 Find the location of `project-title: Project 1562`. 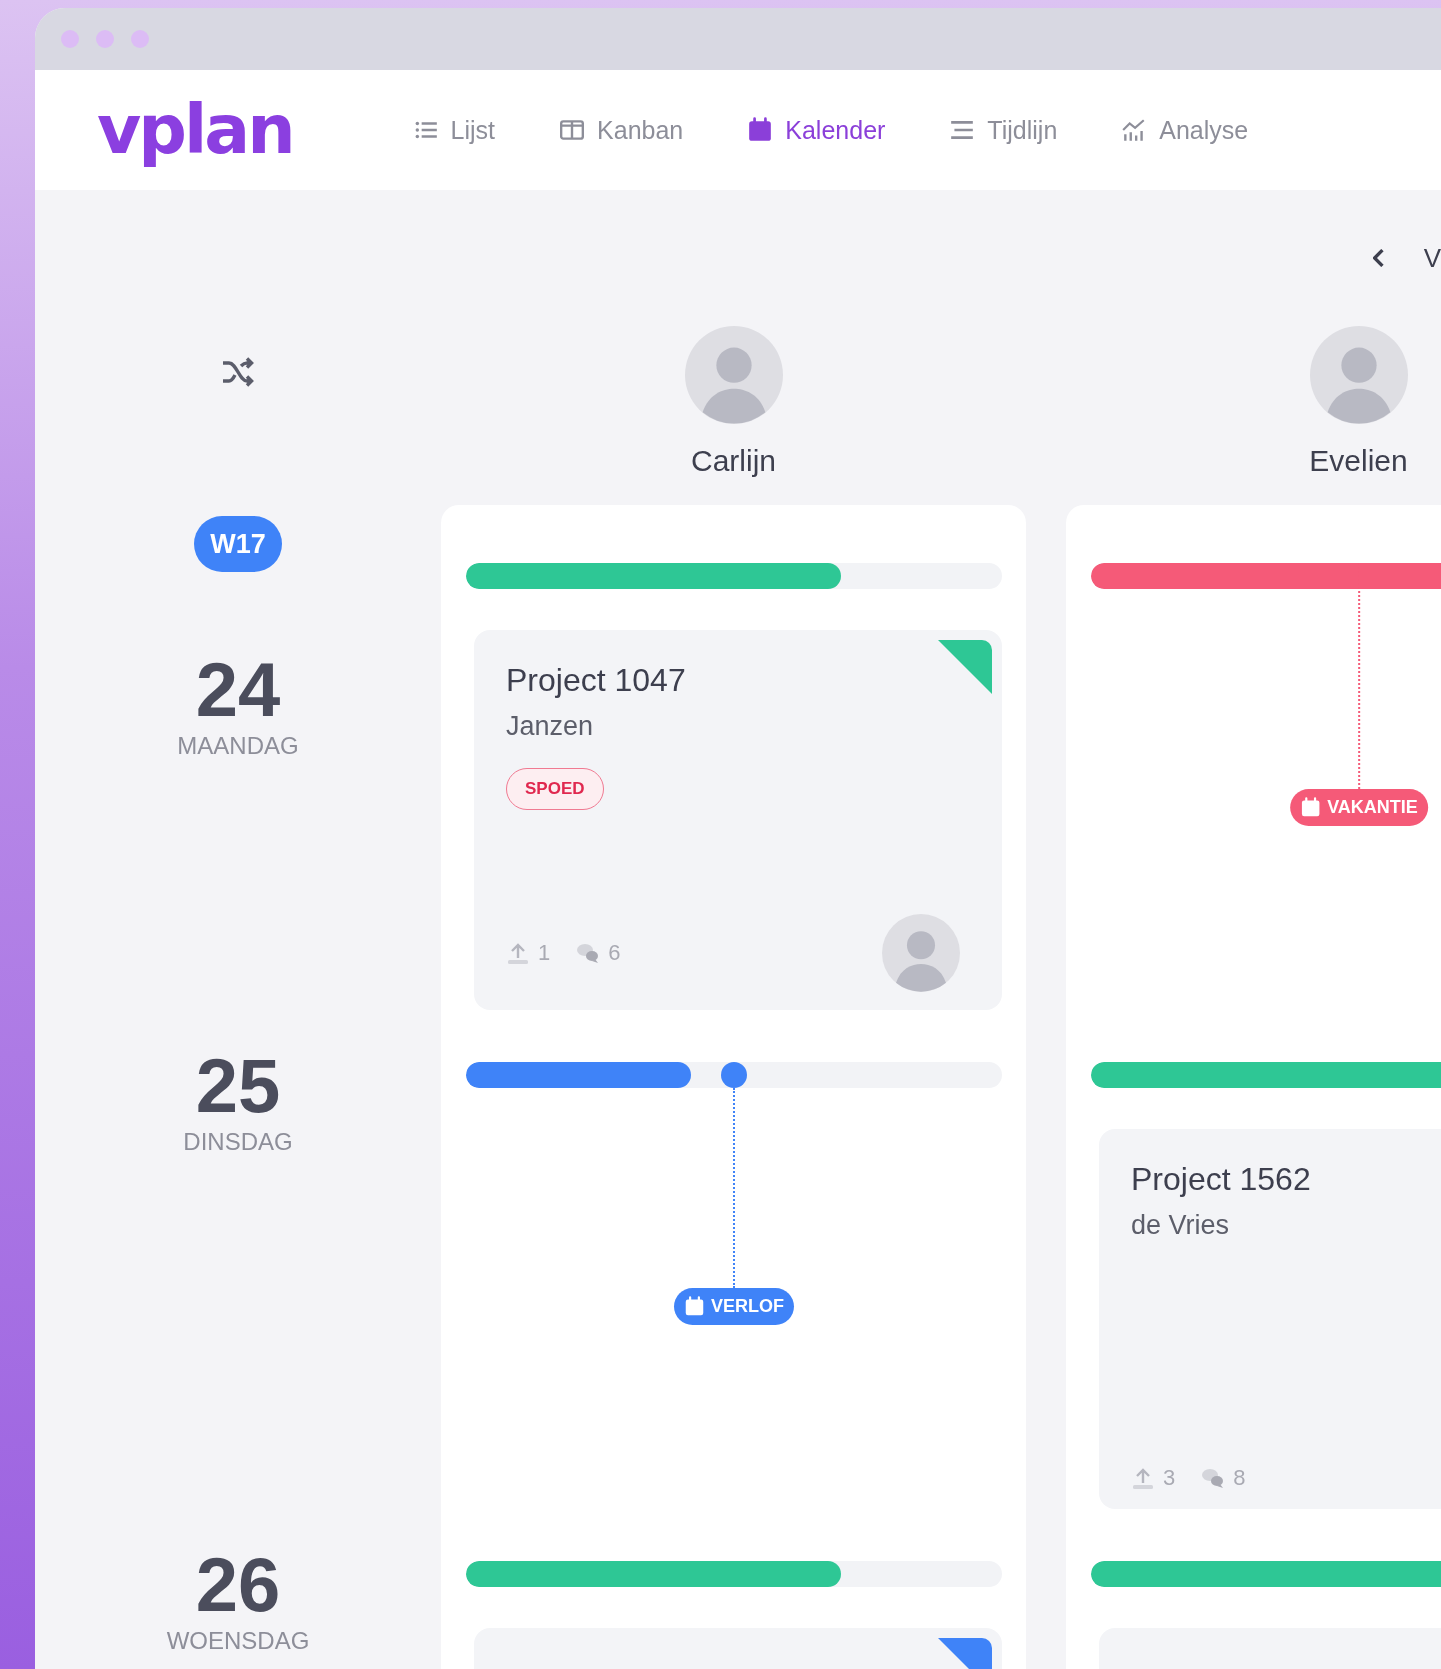

project-title: Project 1562 is located at coordinates (1221, 1179).